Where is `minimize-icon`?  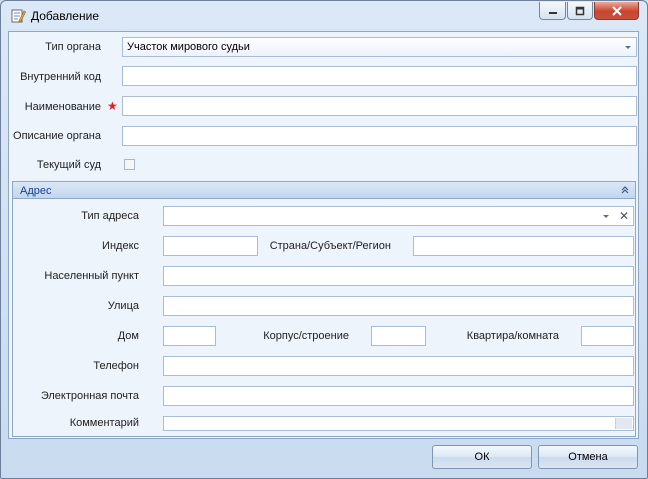
minimize-icon is located at coordinates (552, 12).